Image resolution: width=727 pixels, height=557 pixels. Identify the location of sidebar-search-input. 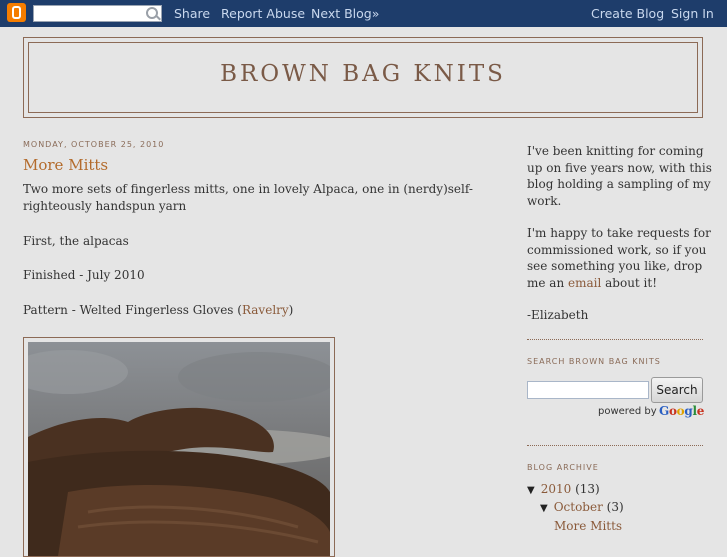
(588, 390).